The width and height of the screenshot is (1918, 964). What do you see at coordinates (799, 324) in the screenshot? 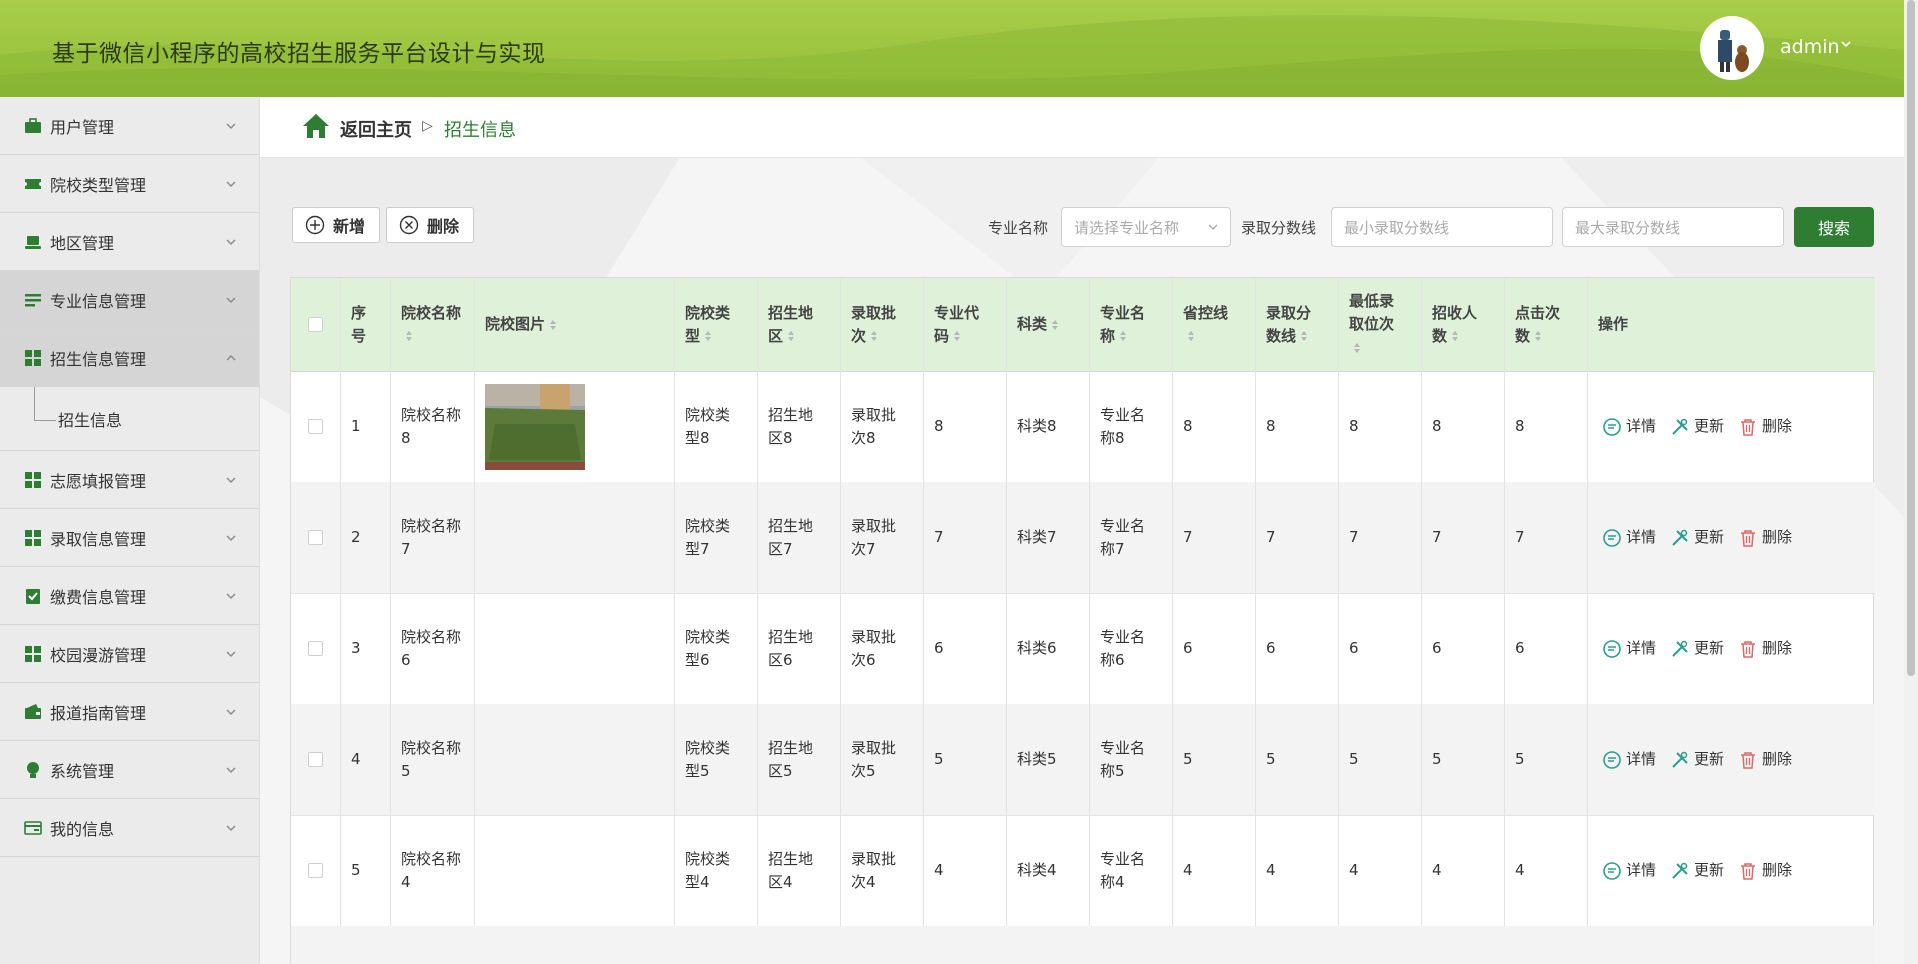
I see `header-region: 招生地区` at bounding box center [799, 324].